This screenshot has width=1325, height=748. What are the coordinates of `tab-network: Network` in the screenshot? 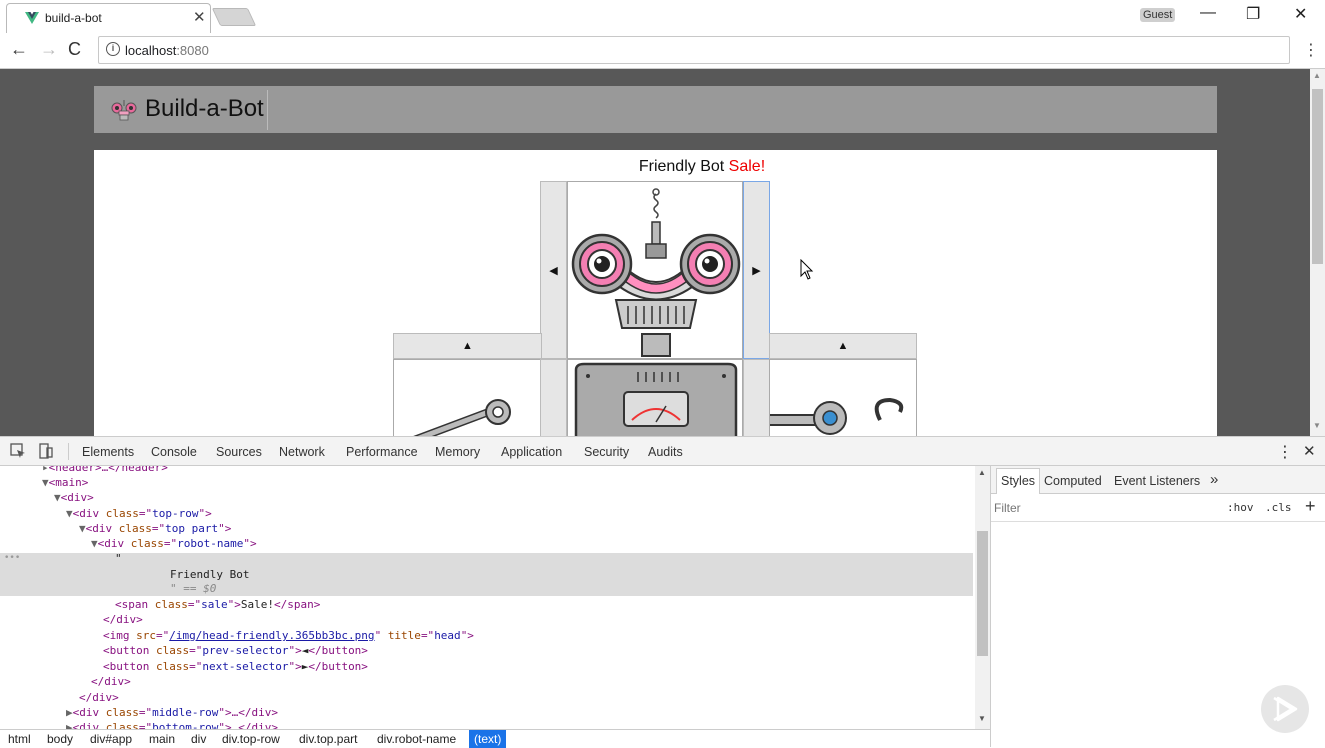 It's located at (302, 452).